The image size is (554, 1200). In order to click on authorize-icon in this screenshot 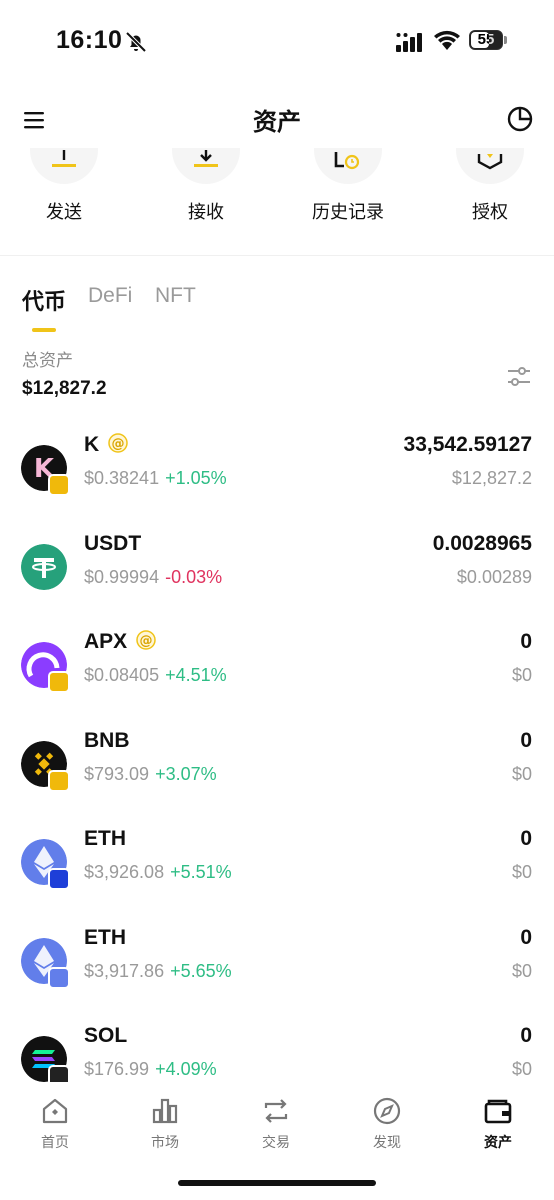, I will do `click(490, 166)`.